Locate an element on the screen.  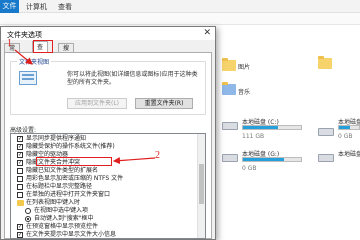
pictures-folder-icon is located at coordinates (229, 64).